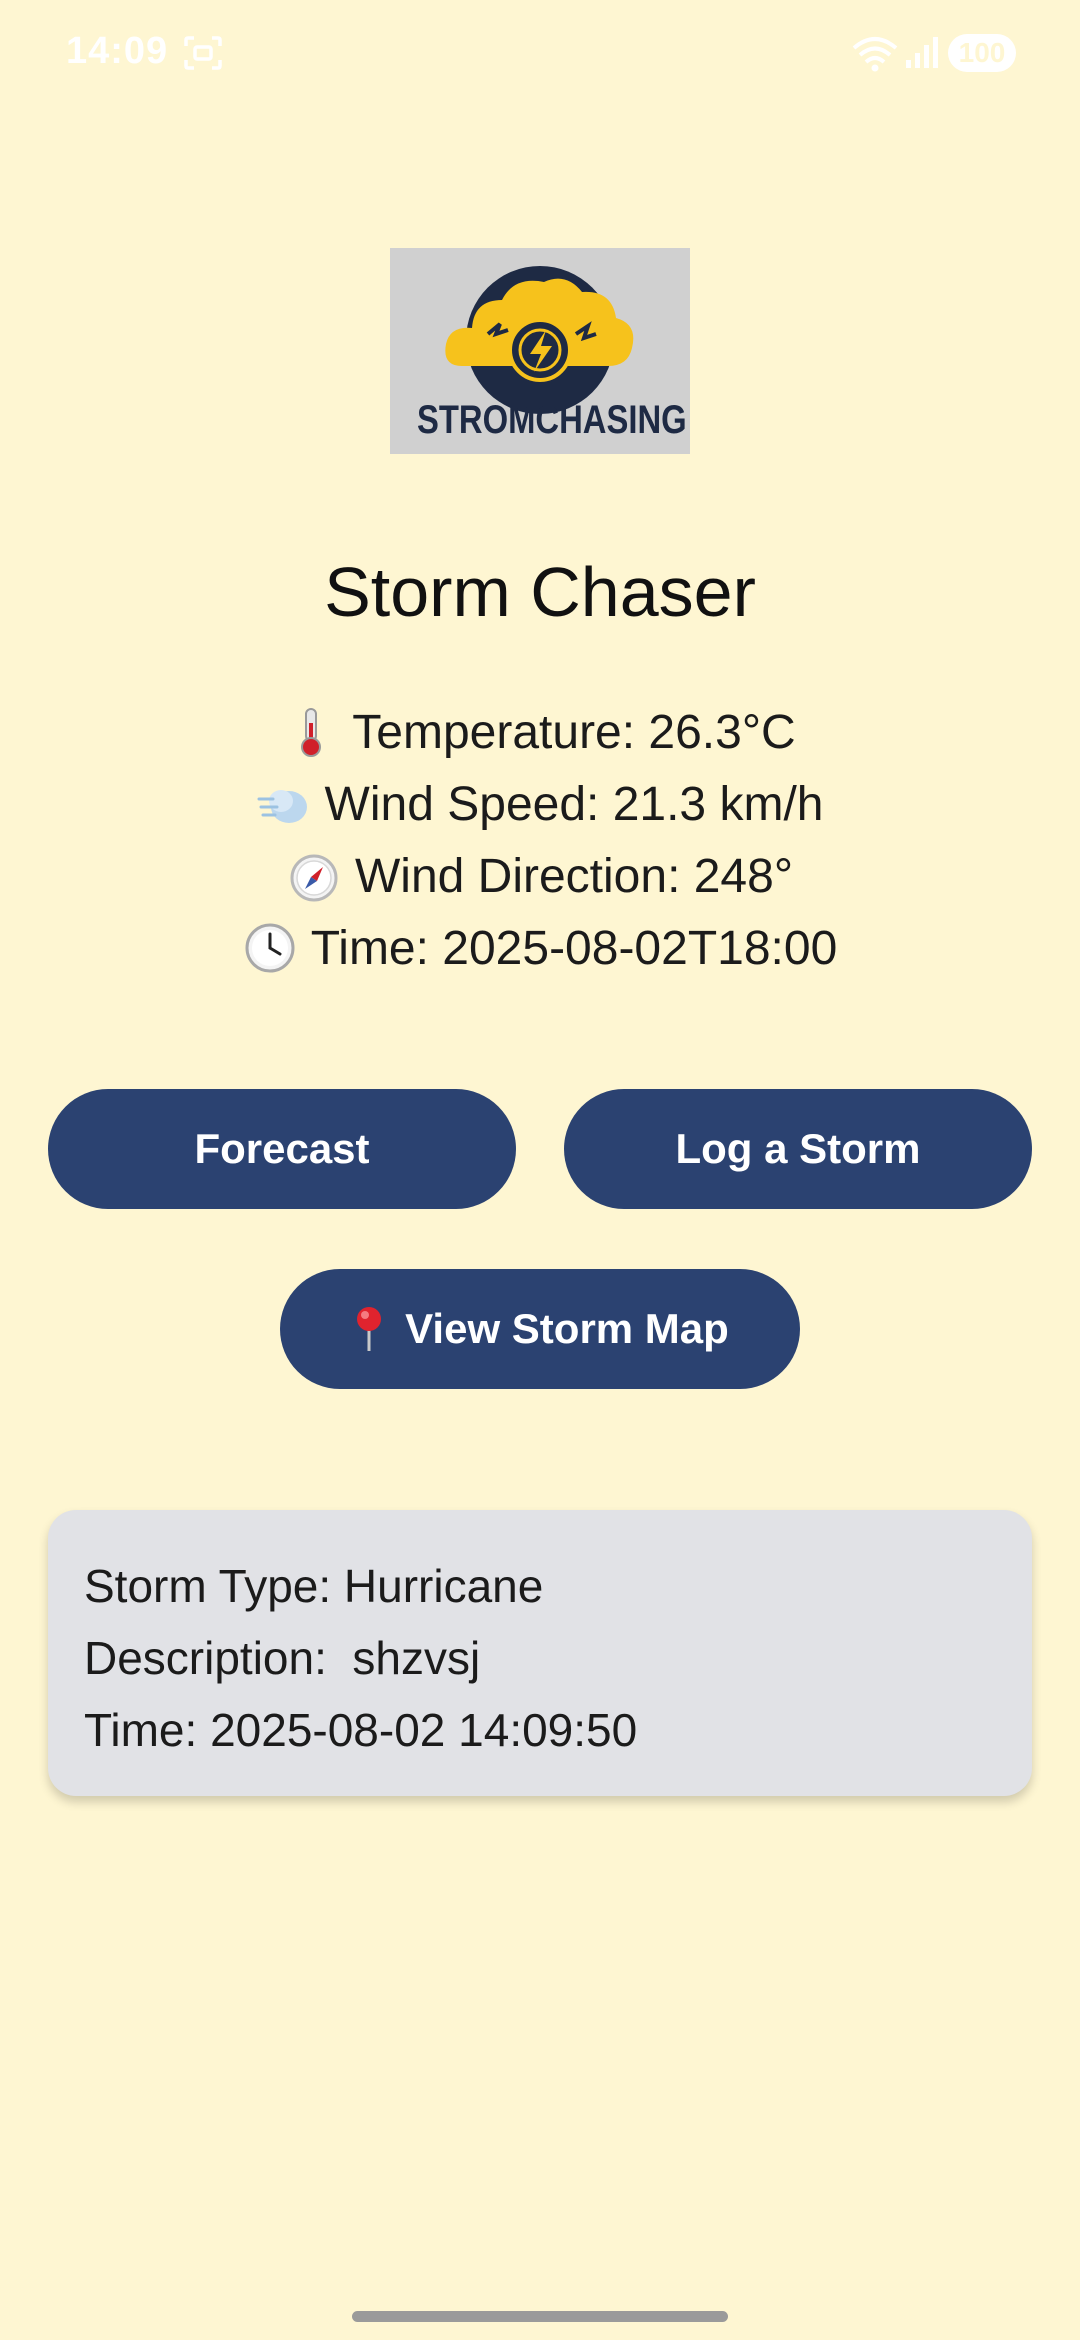 Image resolution: width=1080 pixels, height=2340 pixels. I want to click on wind-speed-row: Wind Speed: 21.3 km/h, so click(540, 804).